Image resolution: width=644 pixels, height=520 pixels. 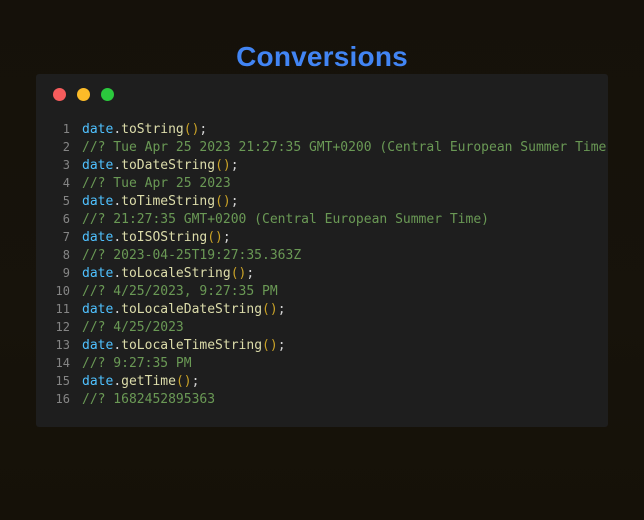 I want to click on code-line: 10 //? 4/25/2023, 9:27:35 PM, so click(x=322, y=291).